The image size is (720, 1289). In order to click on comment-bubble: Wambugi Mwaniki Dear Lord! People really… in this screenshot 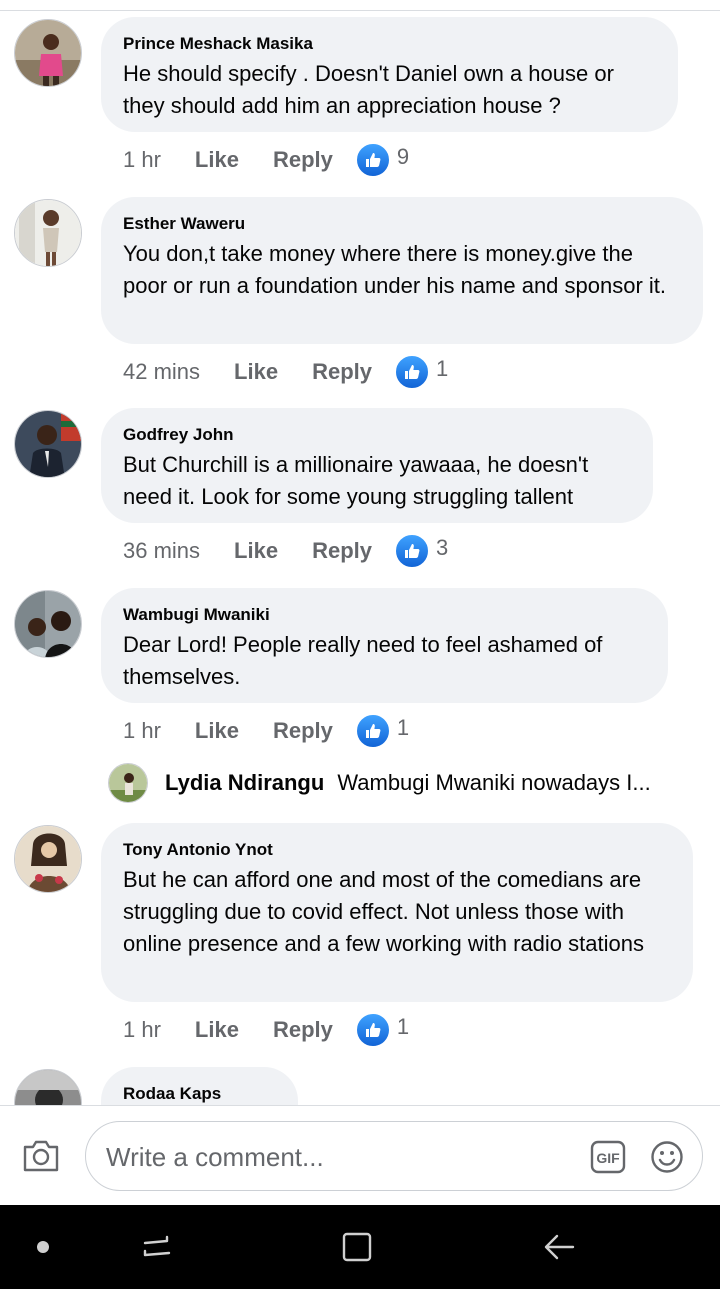, I will do `click(384, 645)`.